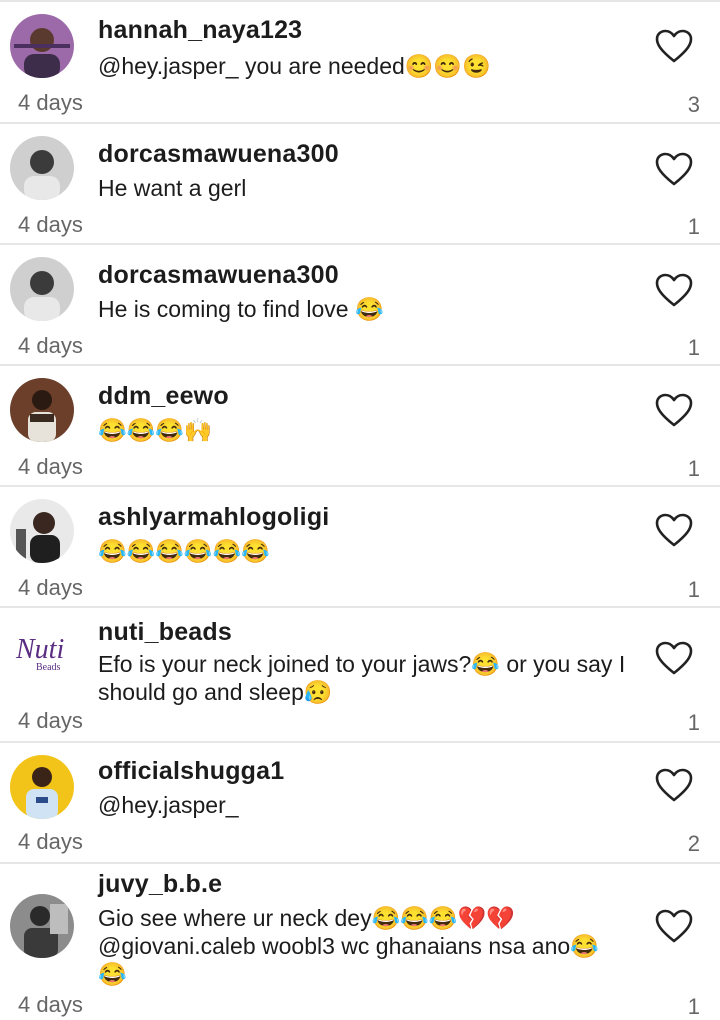 The image size is (720, 1020). I want to click on comment-item: ddm_eewo 😂😂😂🙌 4 days 1, so click(360, 426).